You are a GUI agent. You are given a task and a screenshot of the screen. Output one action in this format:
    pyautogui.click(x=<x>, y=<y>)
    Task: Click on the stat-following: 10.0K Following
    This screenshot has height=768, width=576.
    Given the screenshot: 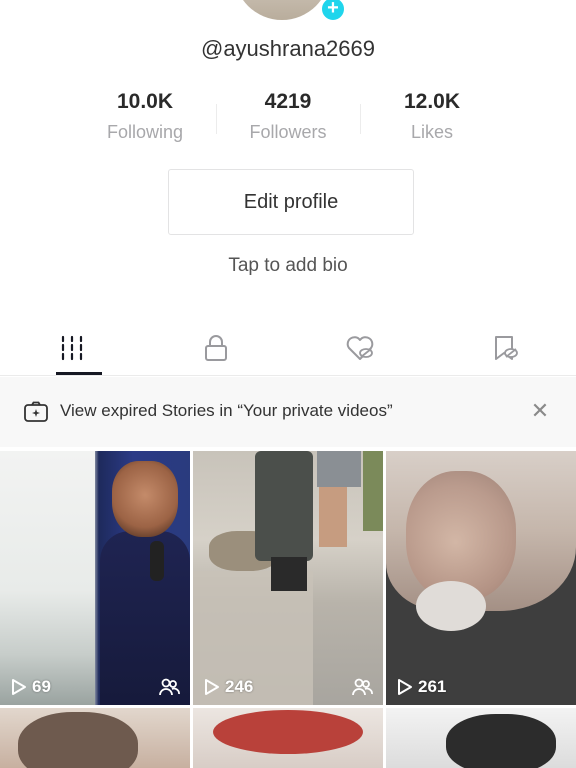 What is the action you would take?
    pyautogui.click(x=145, y=116)
    